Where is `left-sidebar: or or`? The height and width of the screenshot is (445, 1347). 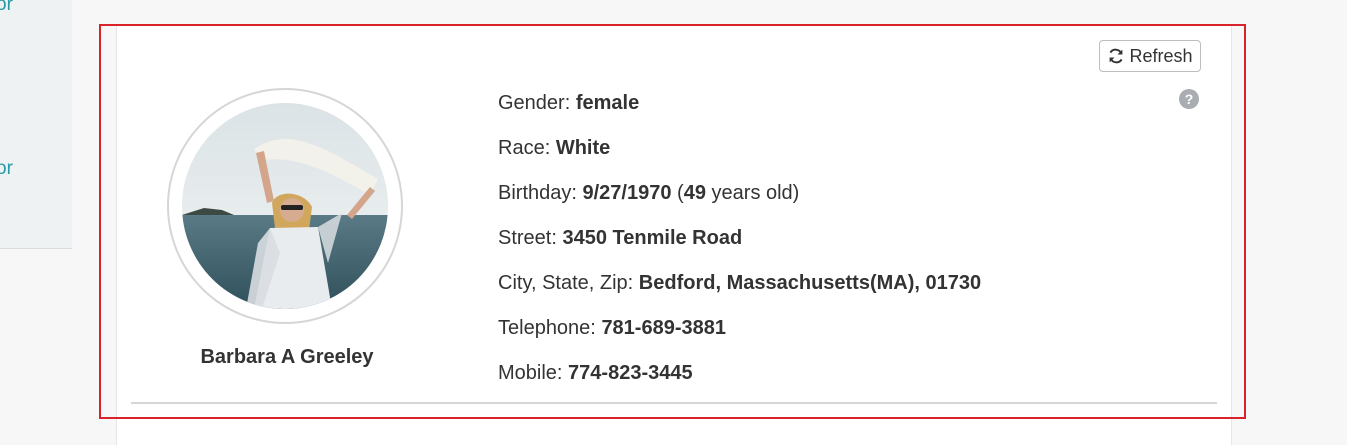 left-sidebar: or or is located at coordinates (36, 124).